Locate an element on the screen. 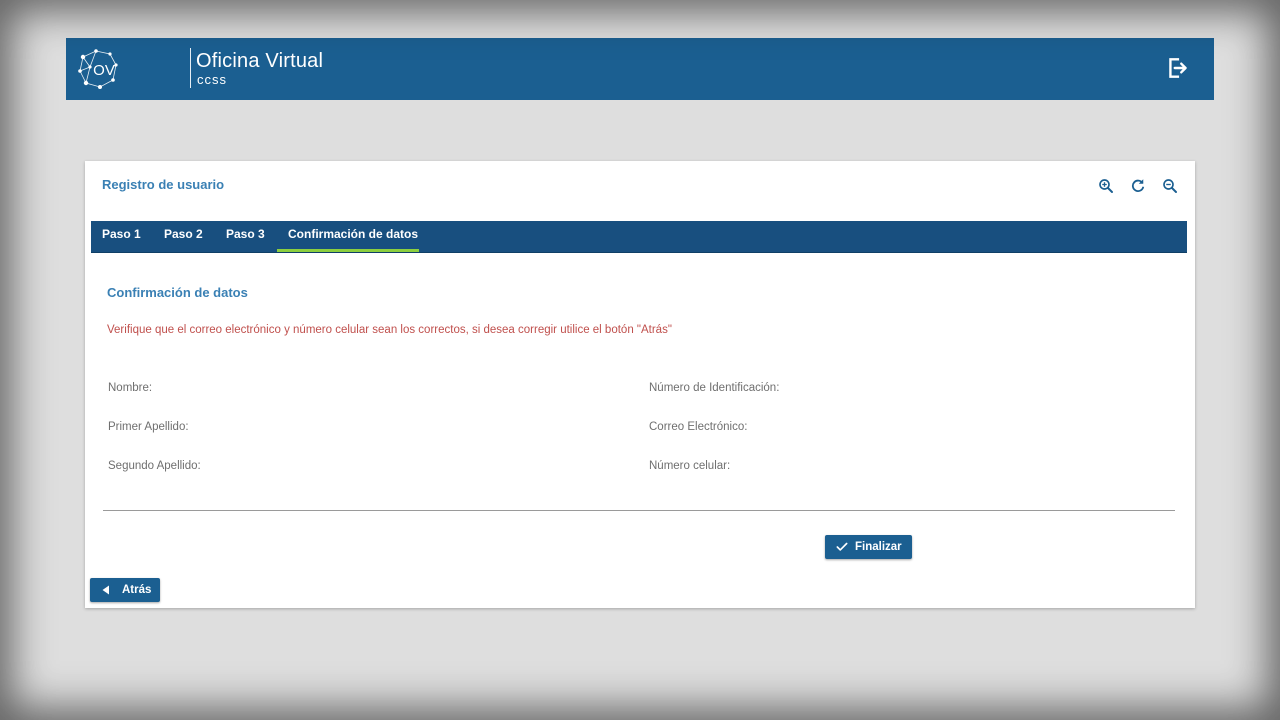 The image size is (1280, 720). logo-initials: OV is located at coordinates (104, 70).